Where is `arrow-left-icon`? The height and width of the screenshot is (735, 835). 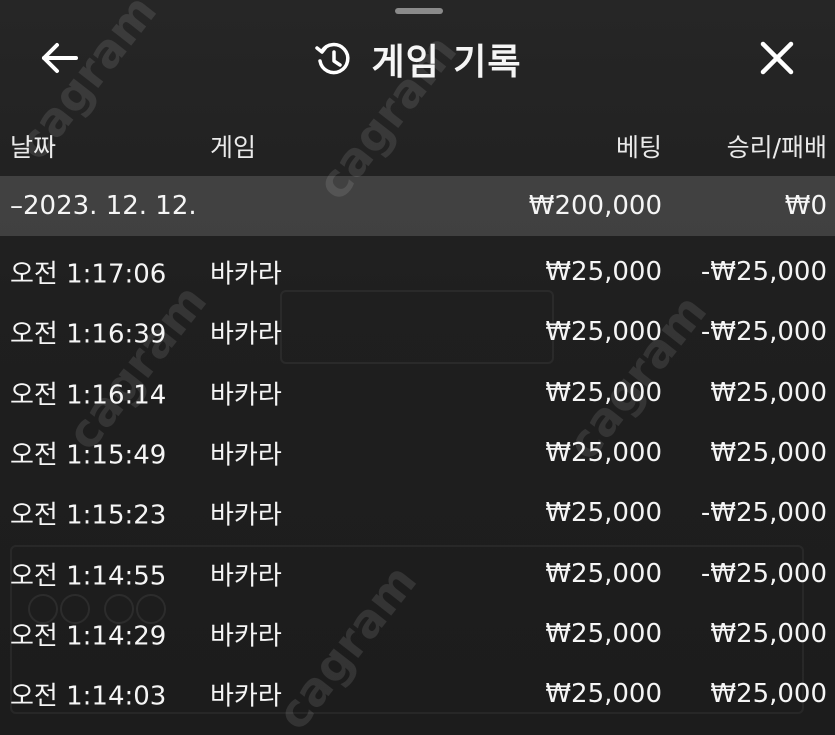
arrow-left-icon is located at coordinates (60, 58).